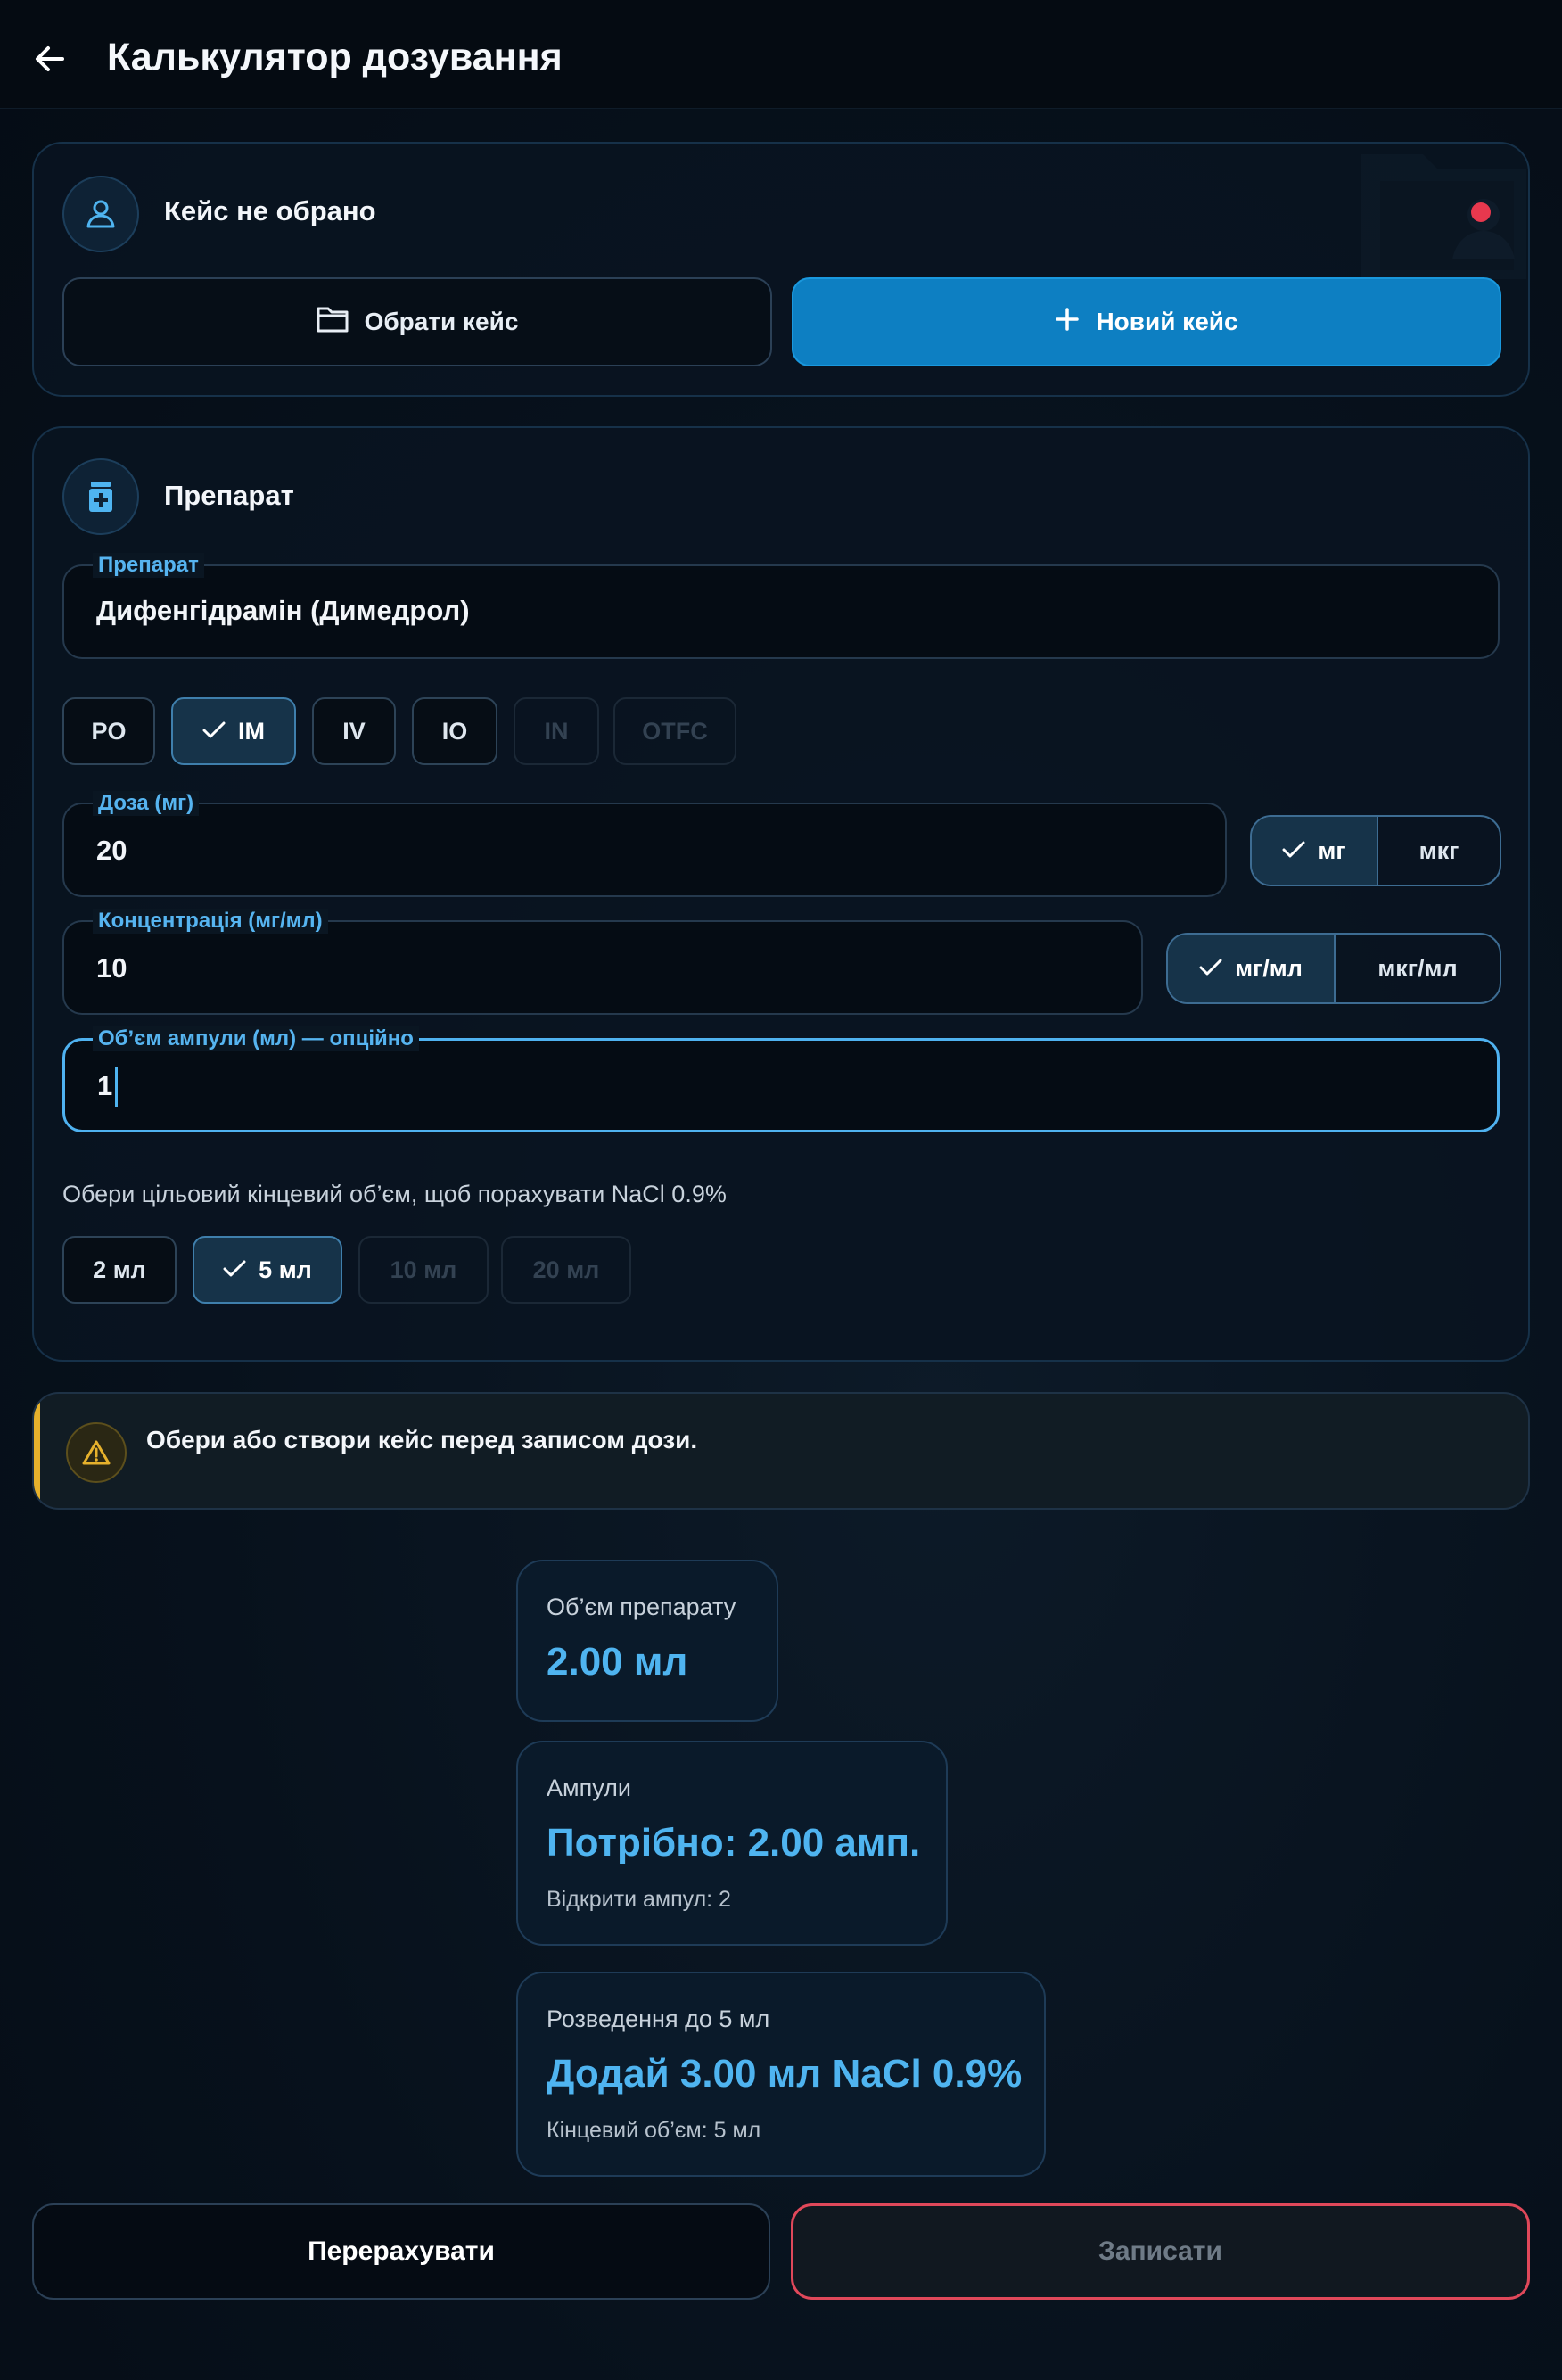 The width and height of the screenshot is (1562, 2380). What do you see at coordinates (256, 1038) in the screenshot?
I see `ampoule-volume-label: Об’єм ампули (мл) — опційно` at bounding box center [256, 1038].